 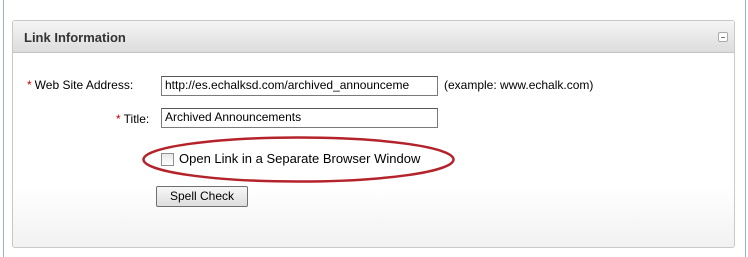 I want to click on panel-header: Link Information, so click(x=373, y=37).